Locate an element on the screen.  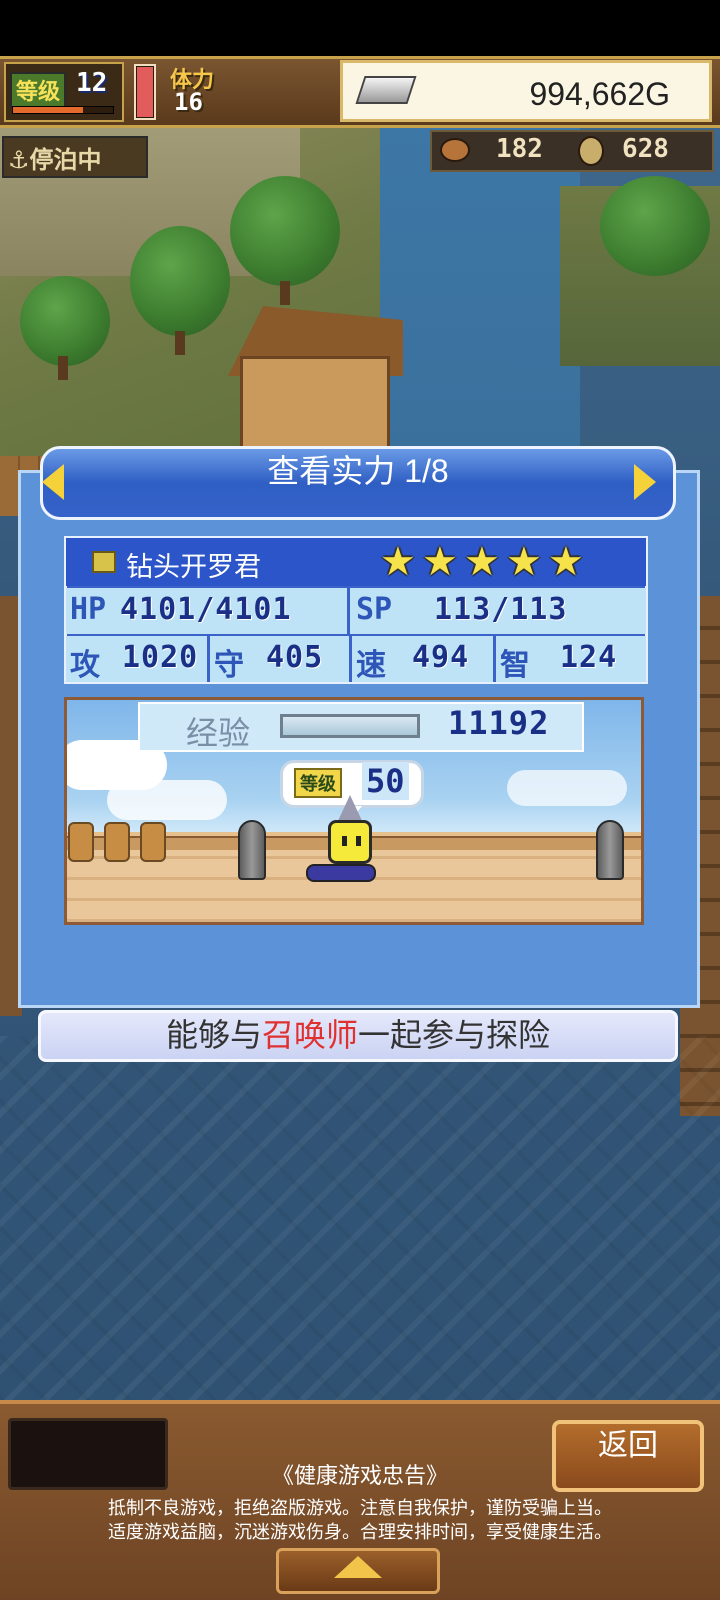
def-label: 守 is located at coordinates (229, 665).